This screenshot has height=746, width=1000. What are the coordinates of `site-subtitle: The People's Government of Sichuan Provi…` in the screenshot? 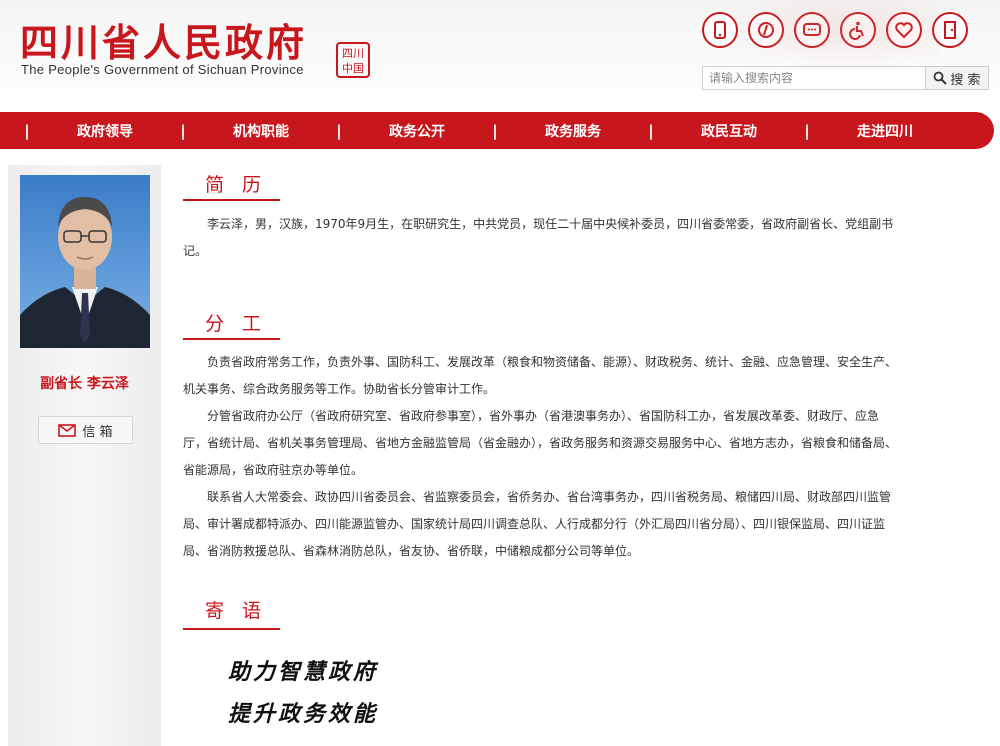 It's located at (162, 69).